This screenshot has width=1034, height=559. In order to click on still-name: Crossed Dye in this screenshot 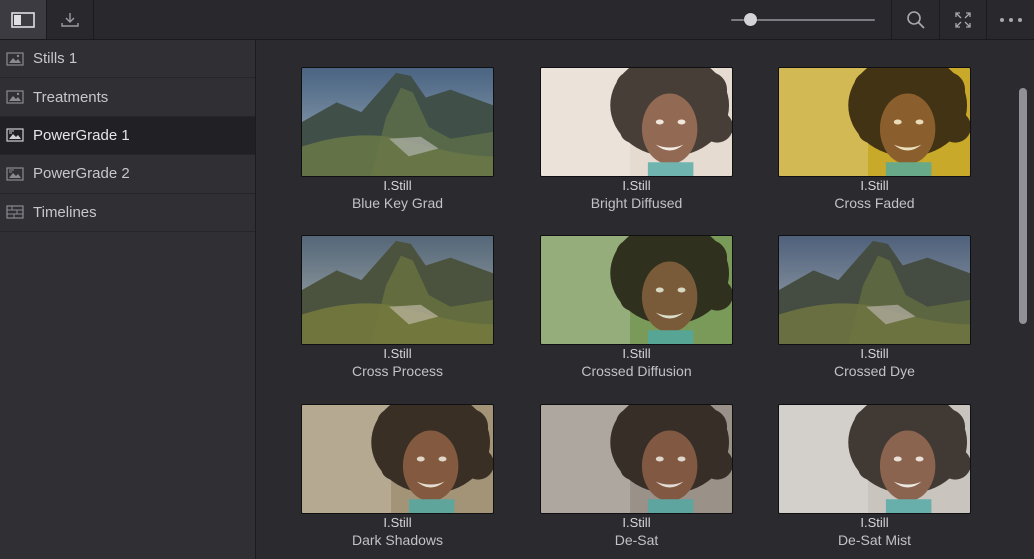, I will do `click(874, 371)`.